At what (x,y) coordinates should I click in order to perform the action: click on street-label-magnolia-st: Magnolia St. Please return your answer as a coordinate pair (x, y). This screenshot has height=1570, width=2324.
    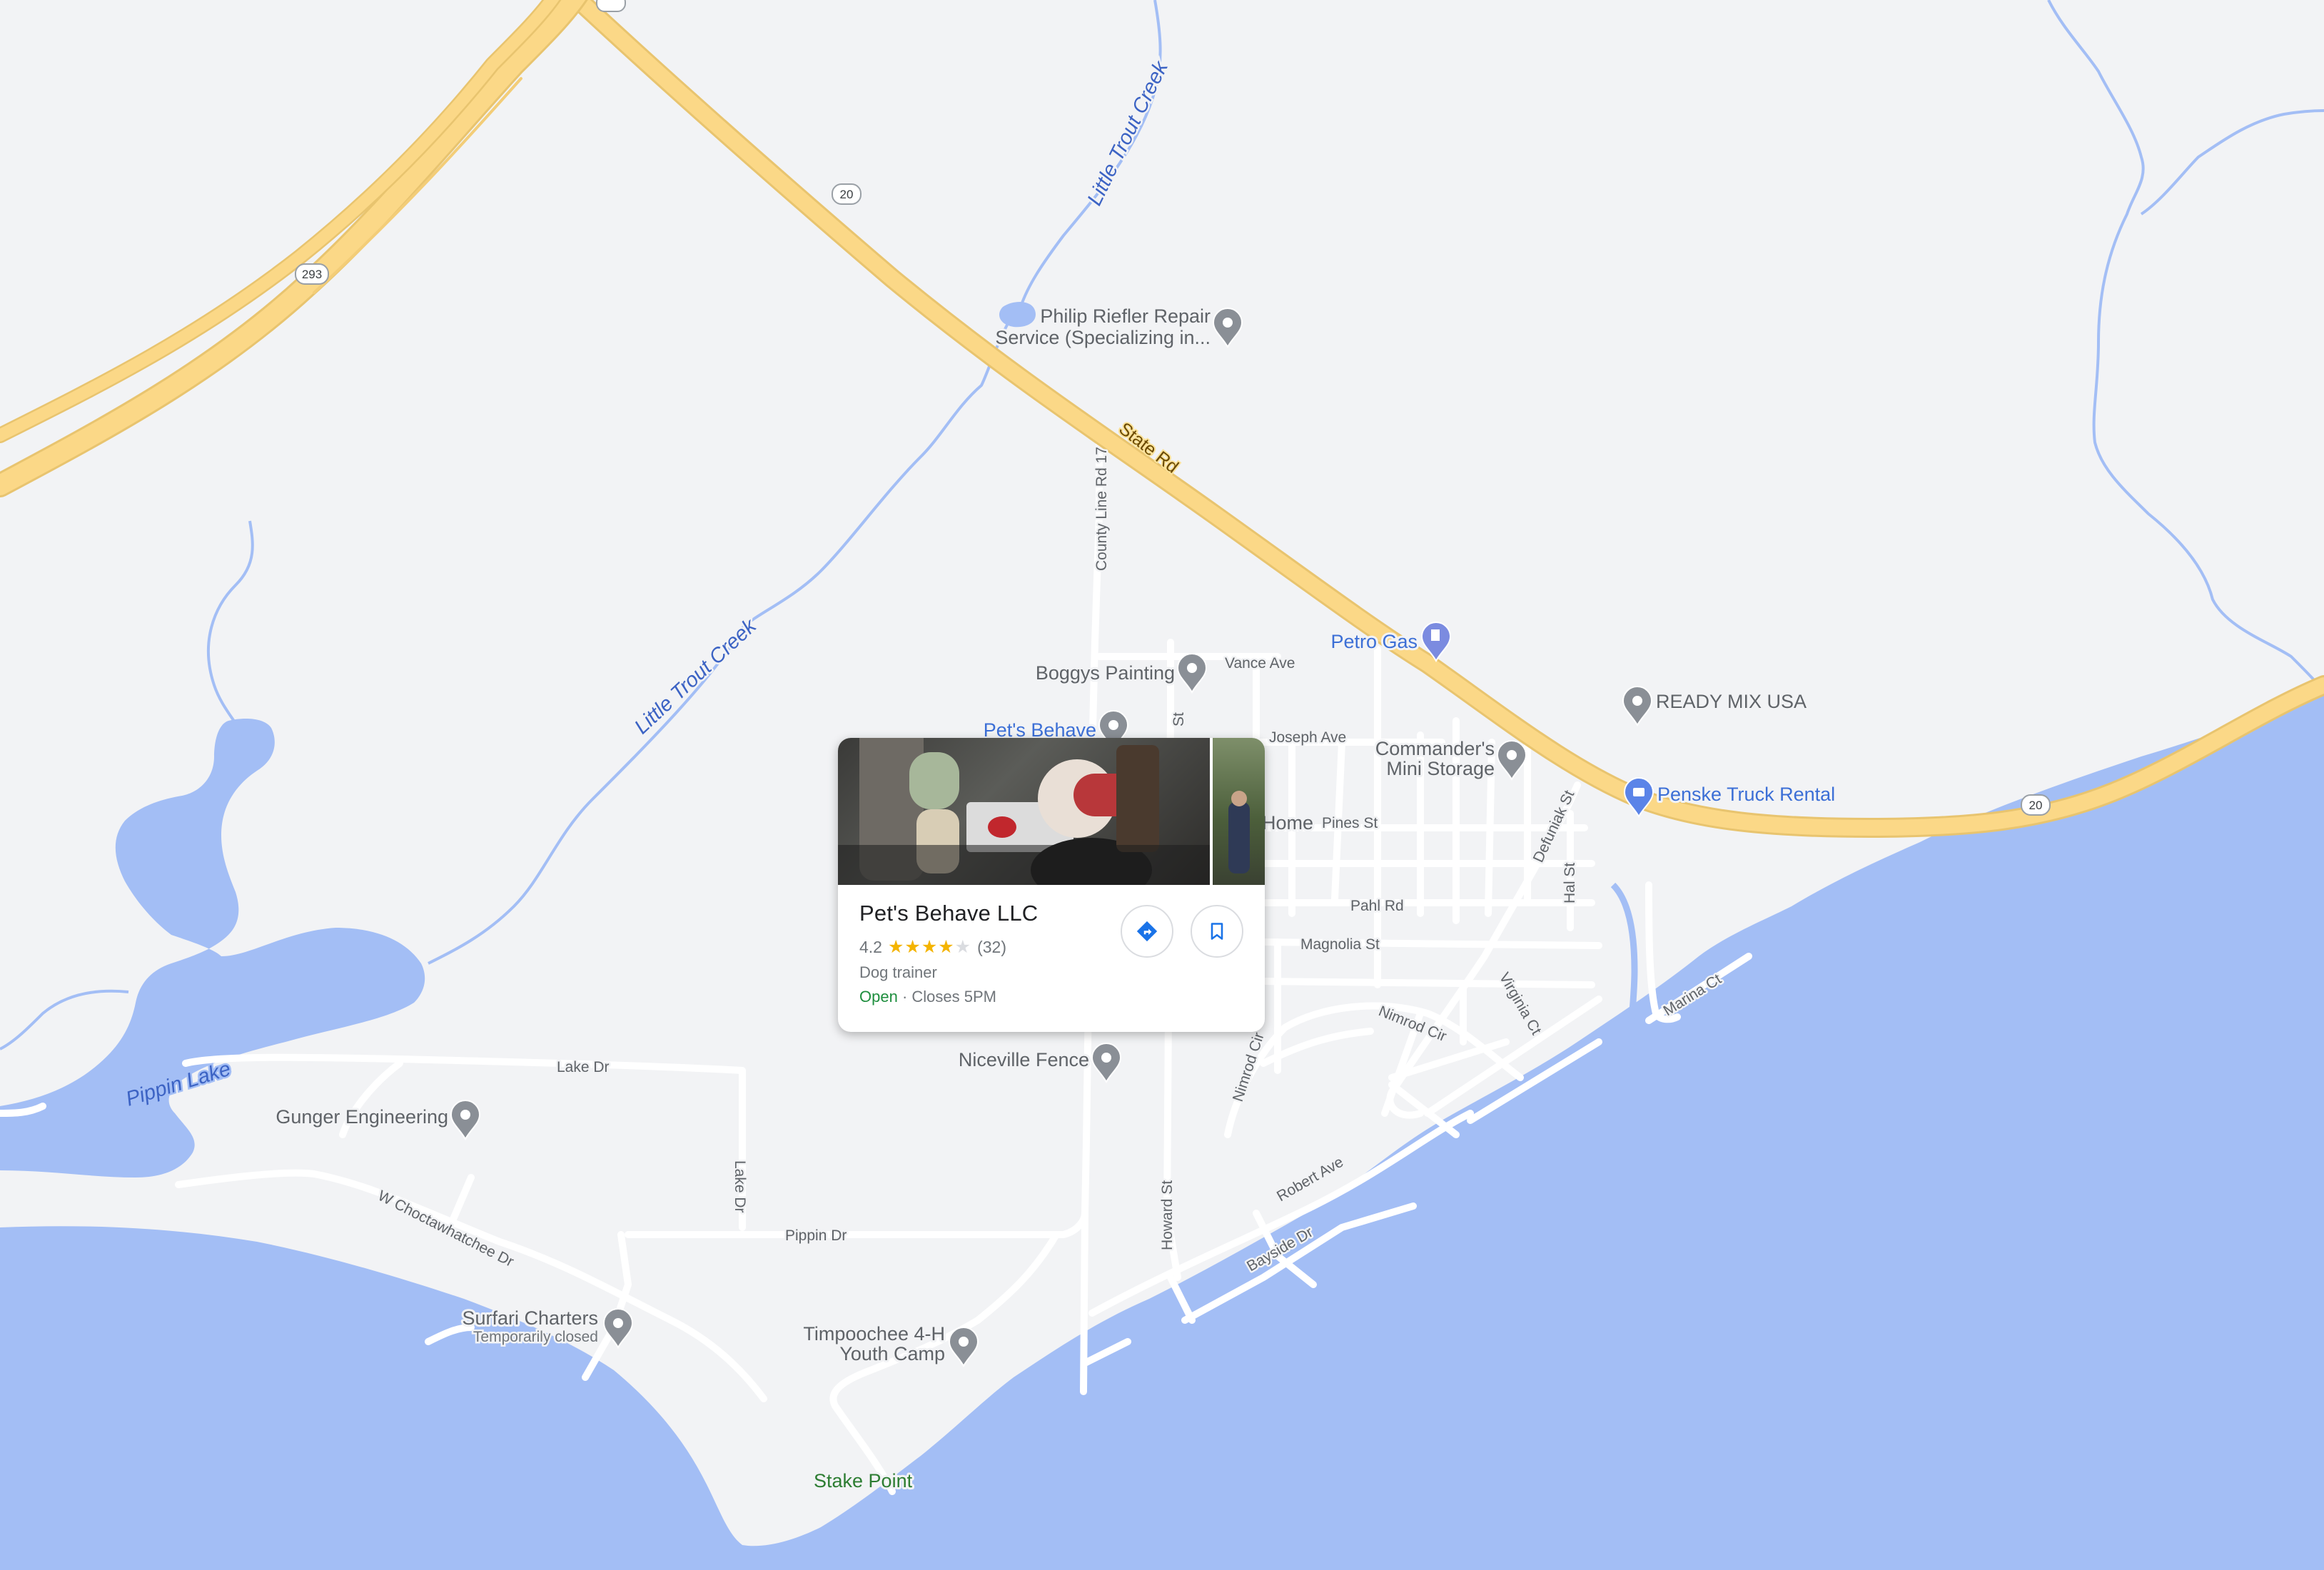
    Looking at the image, I should click on (1340, 944).